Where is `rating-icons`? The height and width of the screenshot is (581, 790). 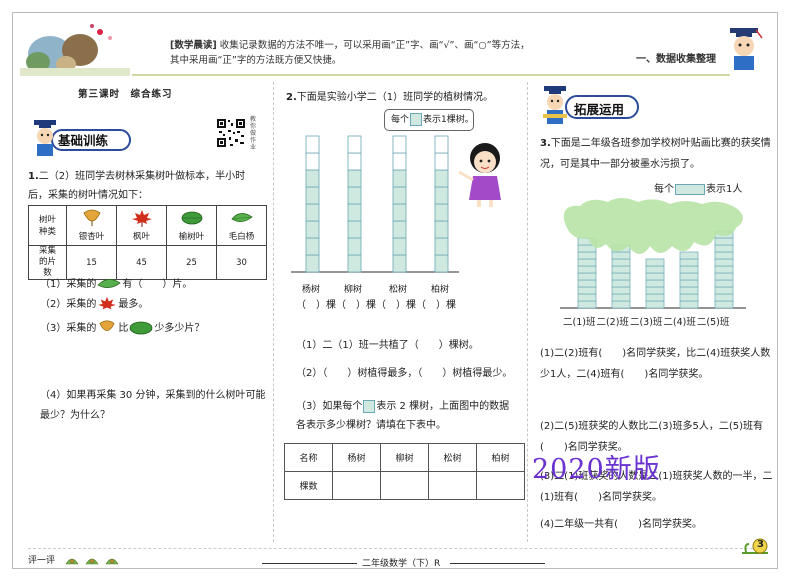
rating-icons is located at coordinates (104, 559).